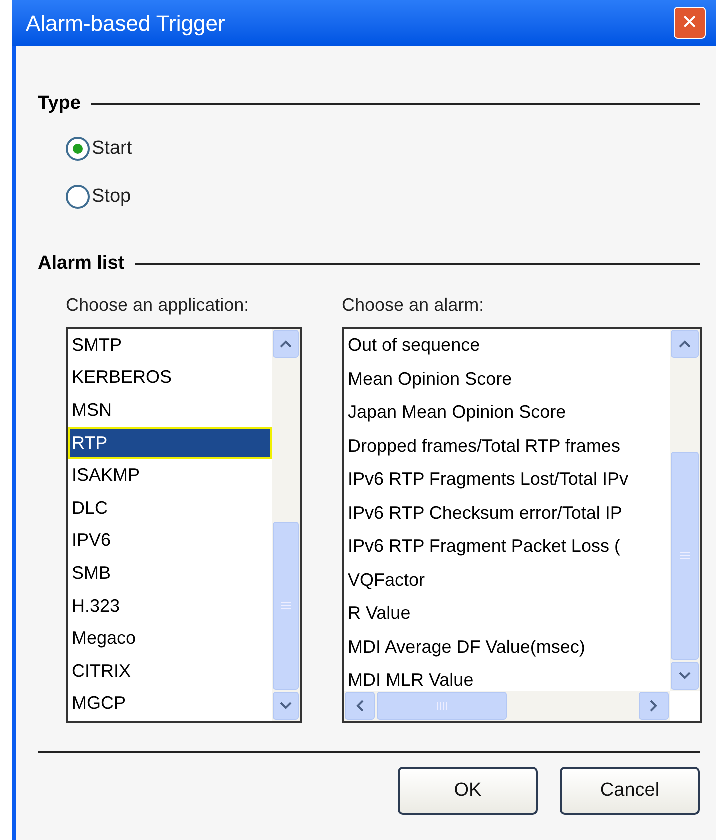 This screenshot has width=716, height=840. I want to click on list-item: H.323, so click(170, 606).